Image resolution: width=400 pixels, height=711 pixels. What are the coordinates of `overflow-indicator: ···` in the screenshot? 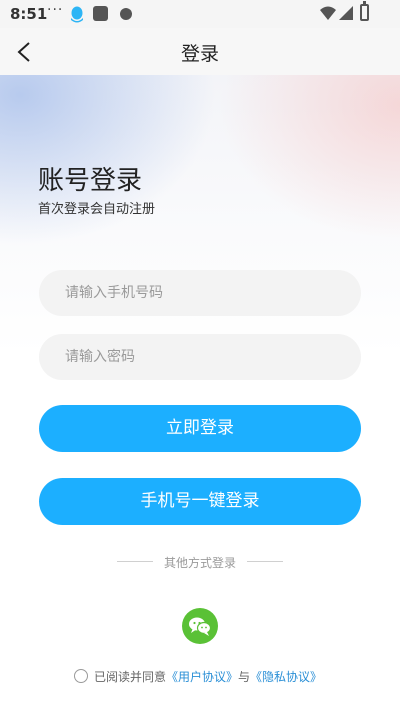 It's located at (55, 10).